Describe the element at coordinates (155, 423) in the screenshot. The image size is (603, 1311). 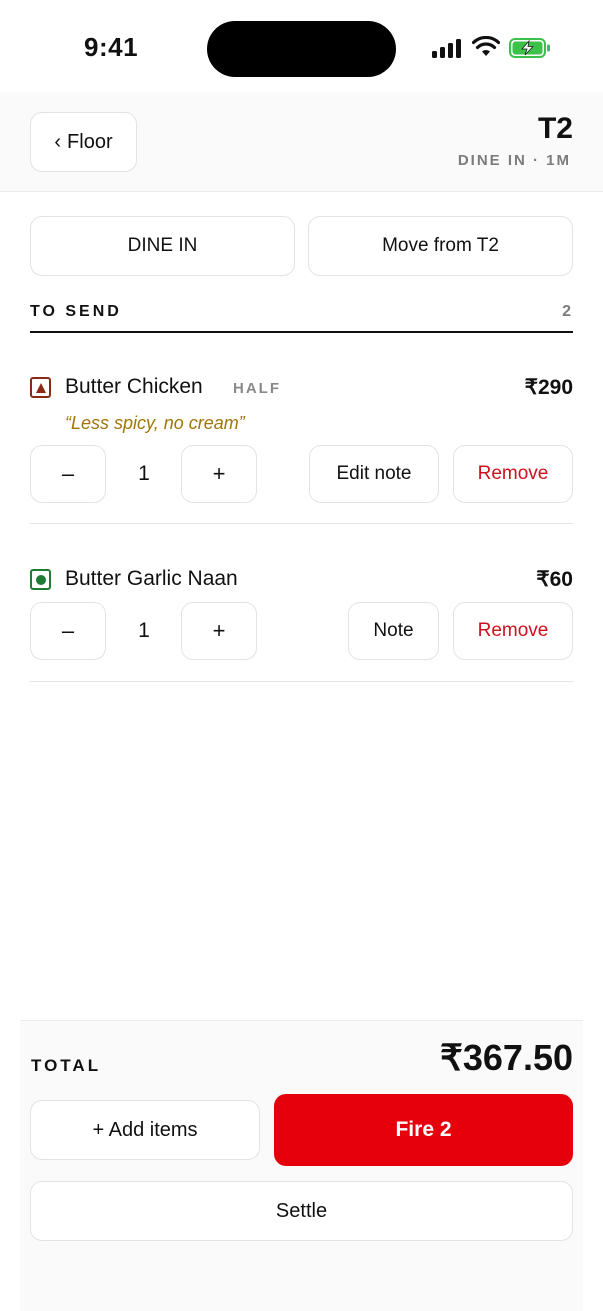
I see `item-note: “Less spicy, no cream”` at that location.